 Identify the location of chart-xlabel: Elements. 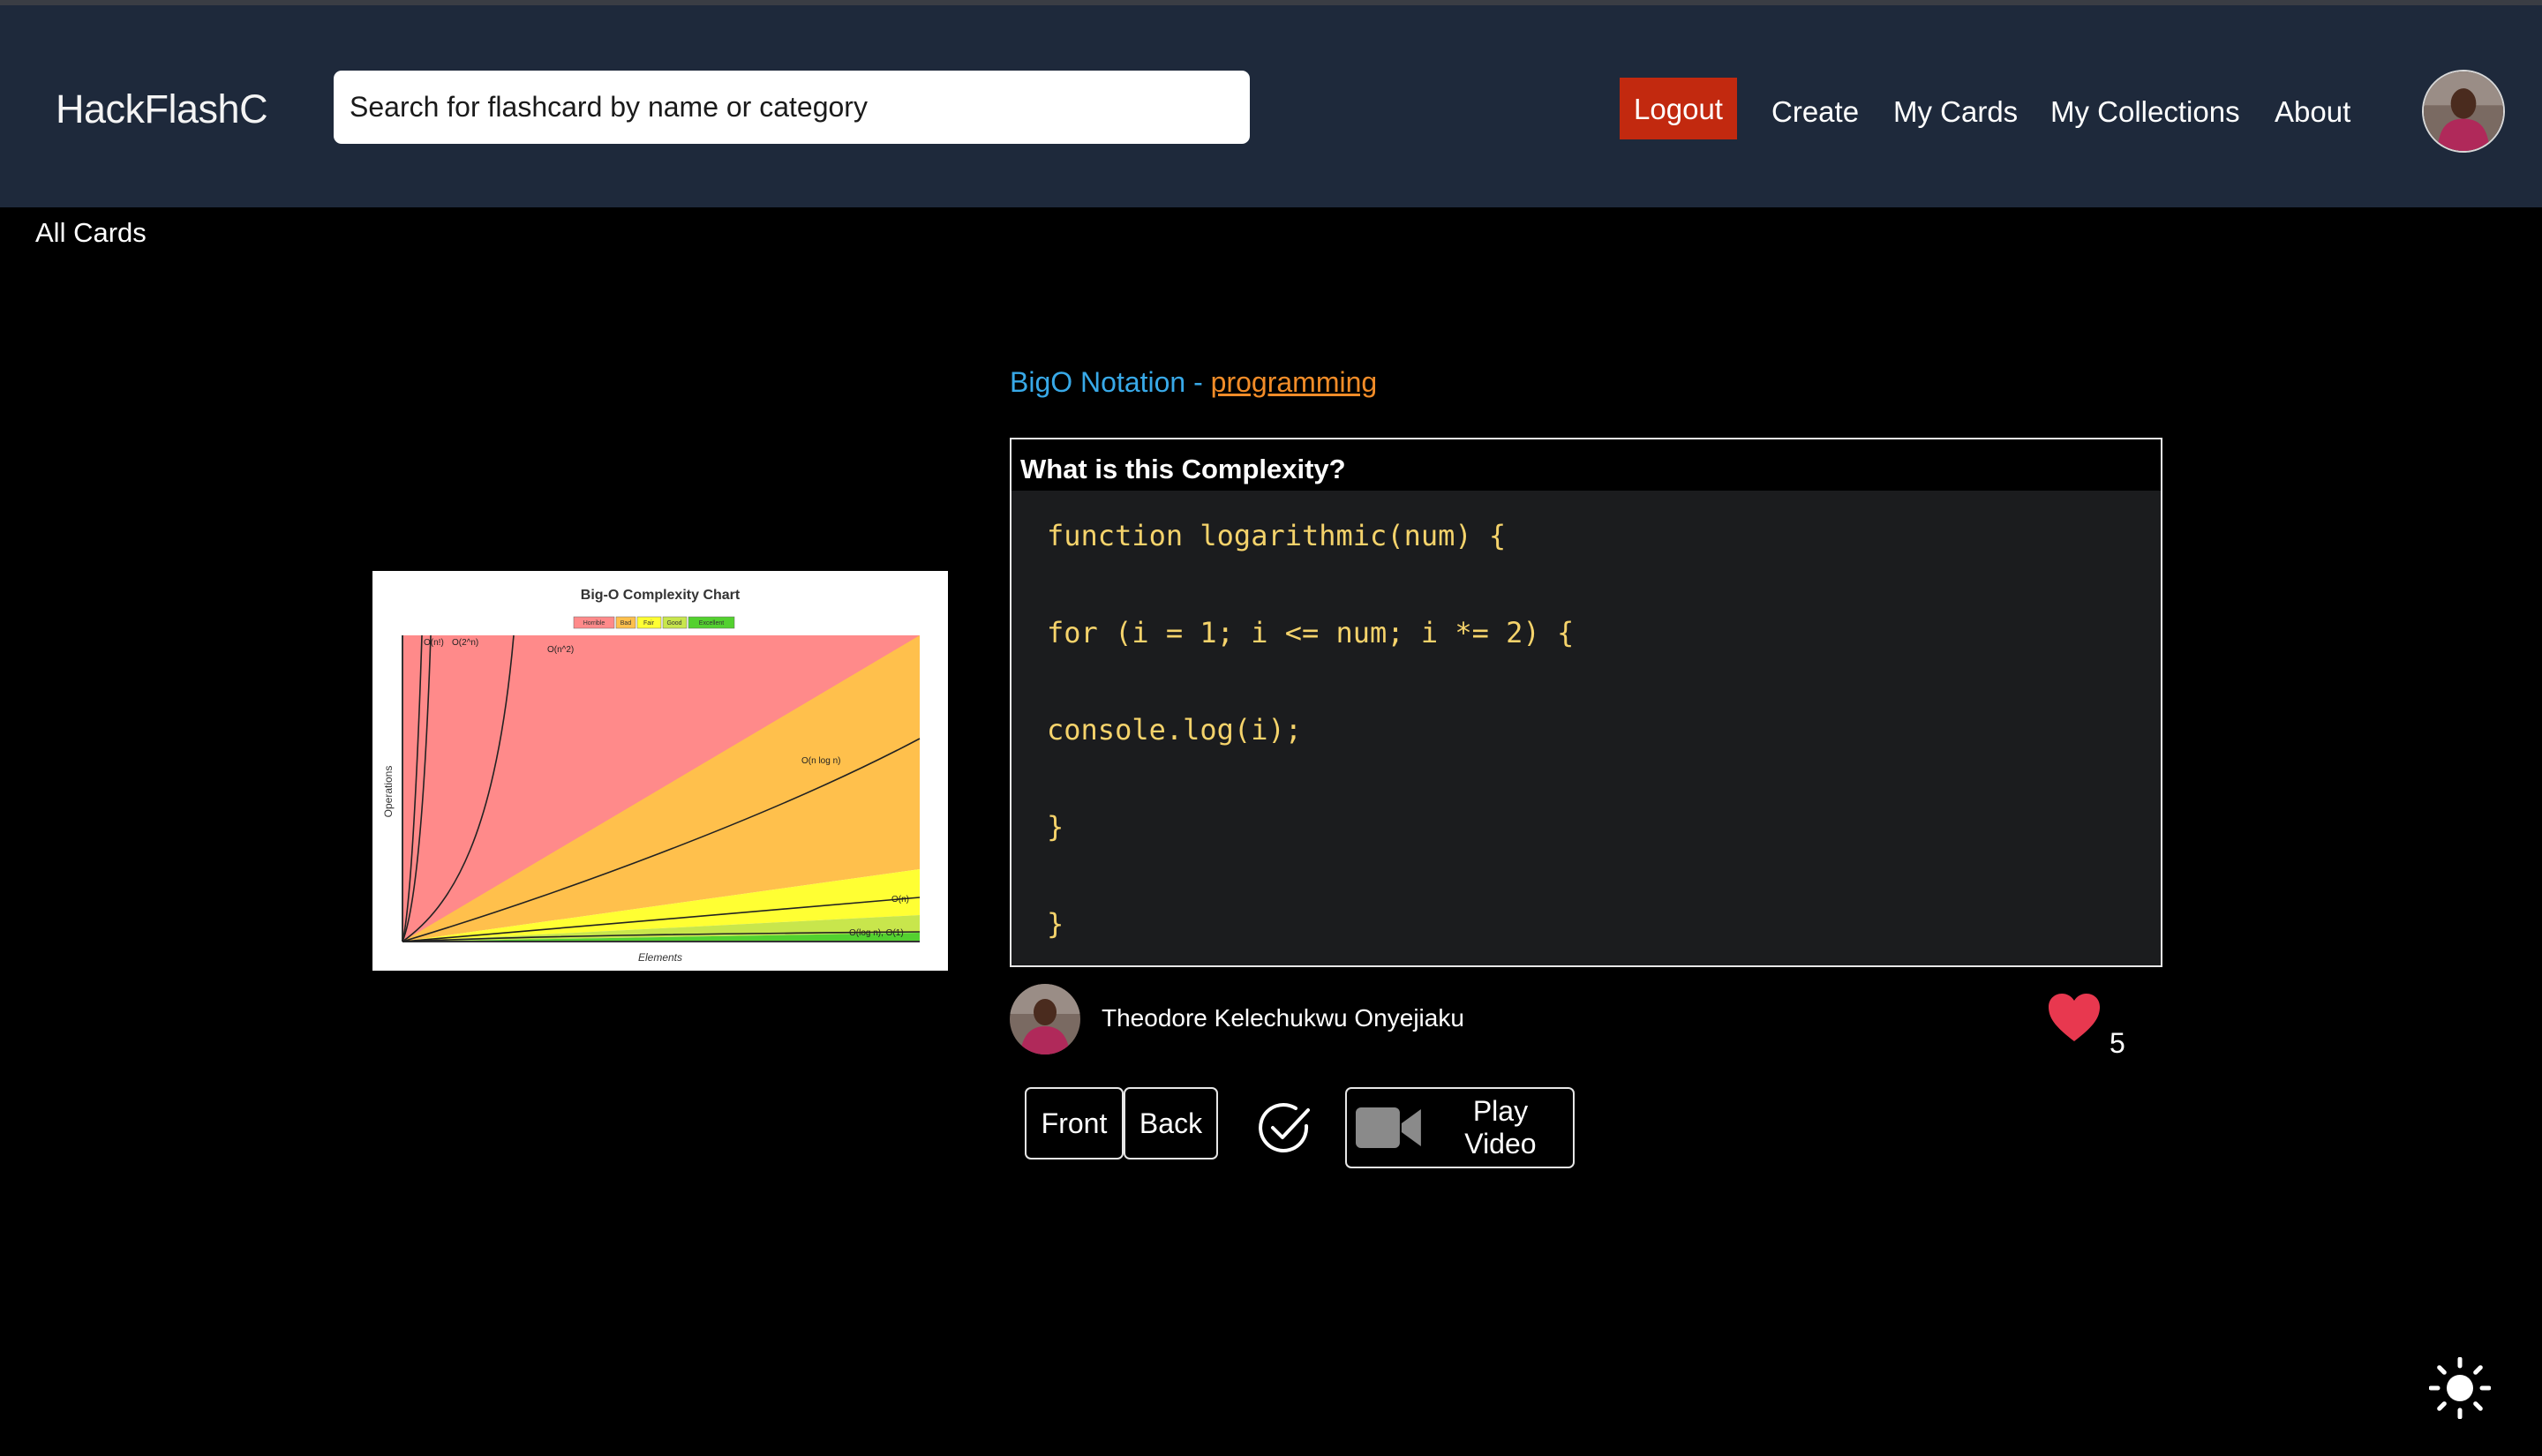
(660, 957).